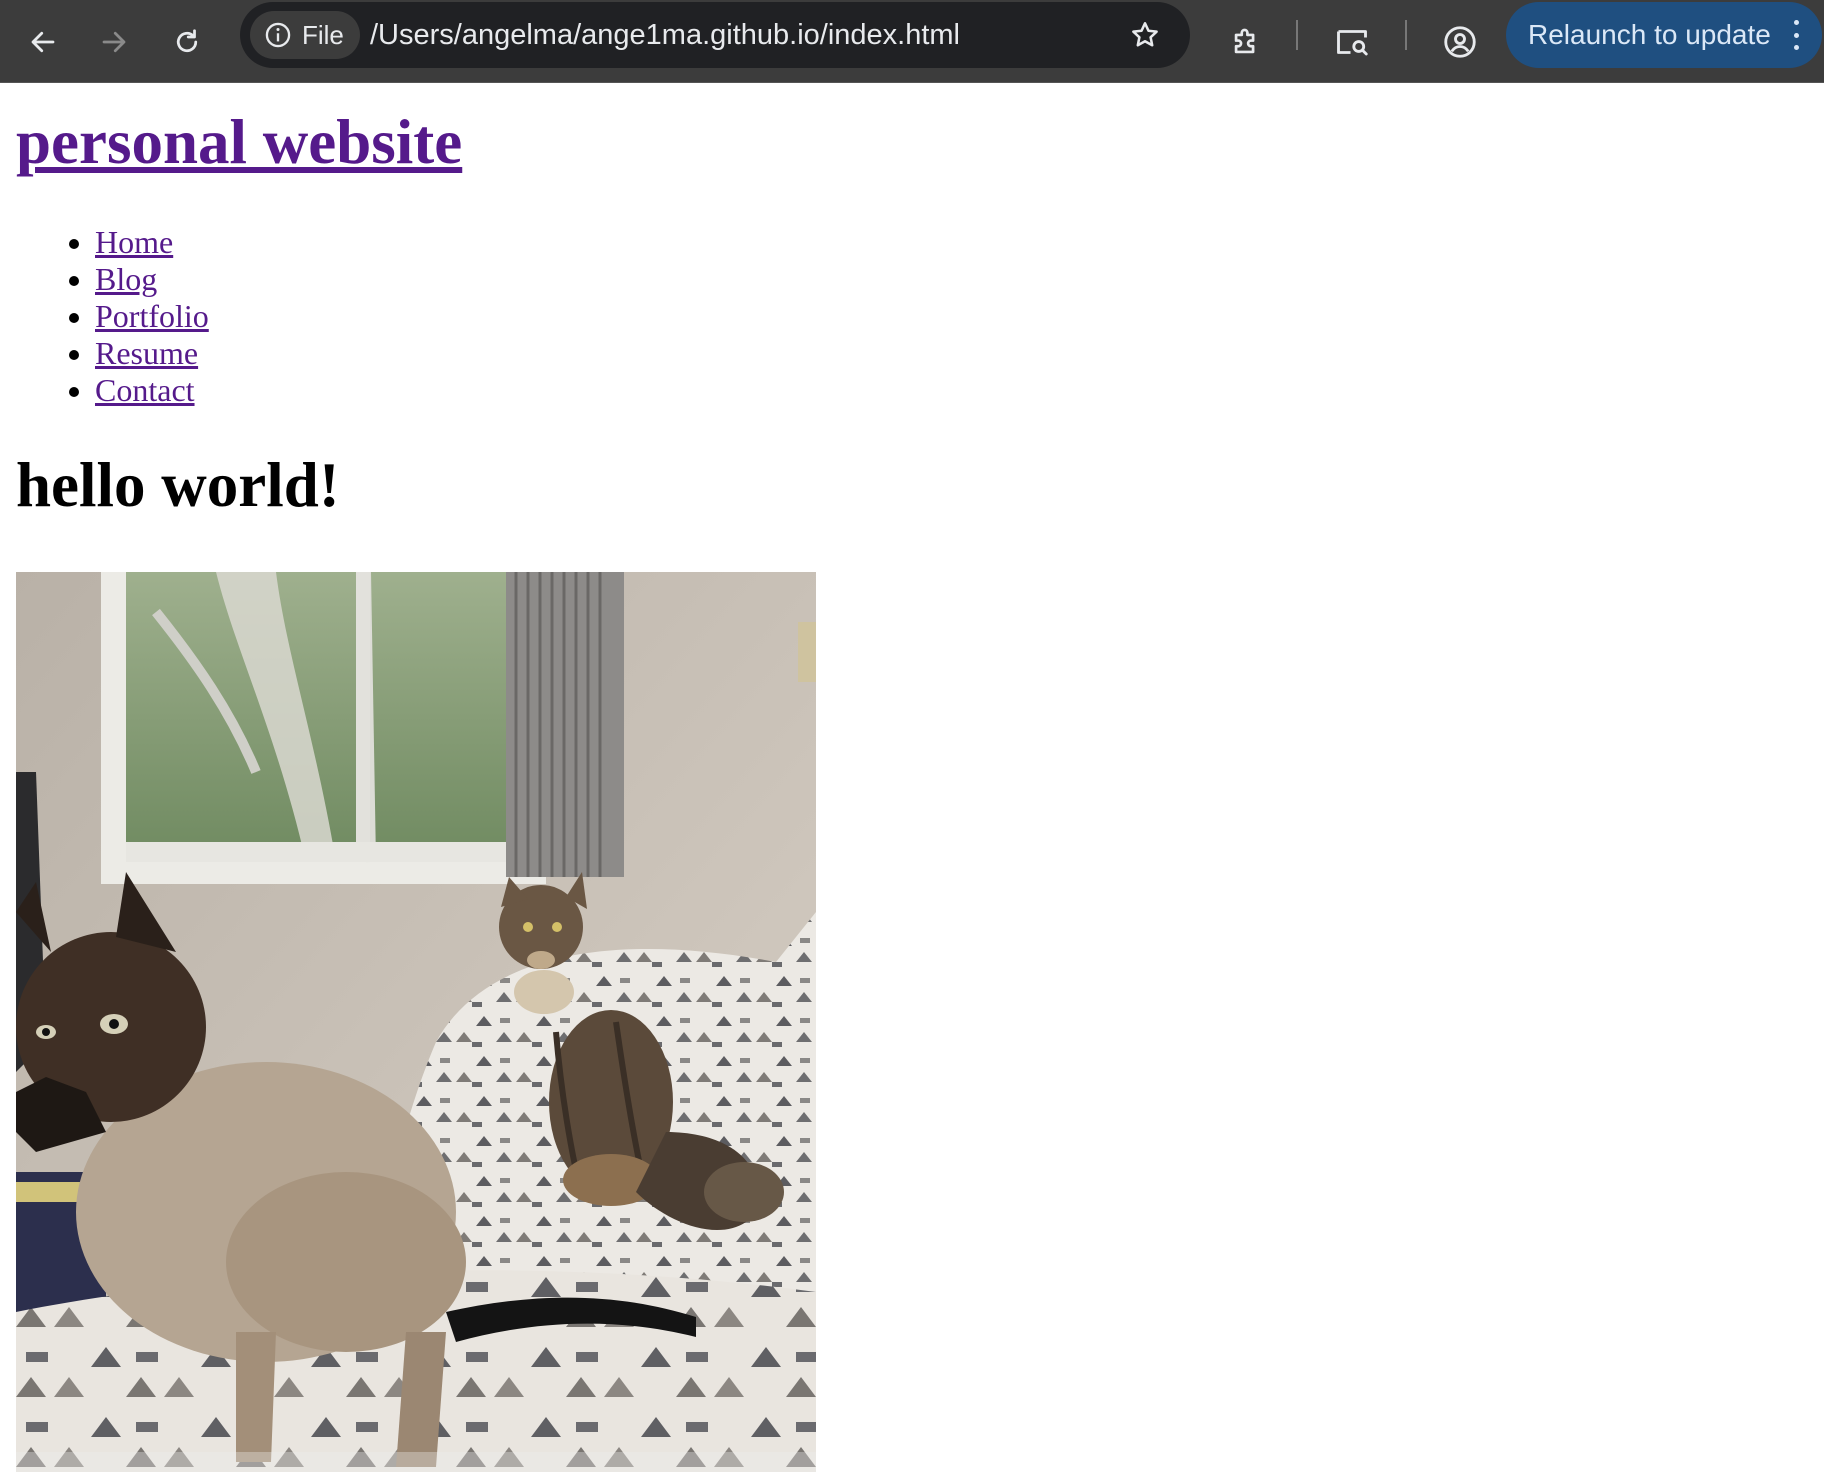 This screenshot has height=1479, width=1824. I want to click on back-button, so click(43, 42).